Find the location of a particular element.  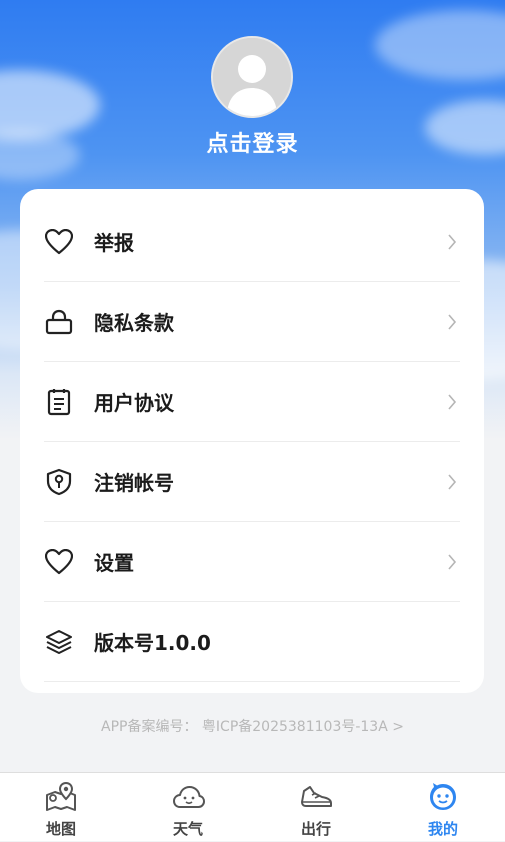

menu-item-user-agreement: 用户协议 is located at coordinates (252, 402).